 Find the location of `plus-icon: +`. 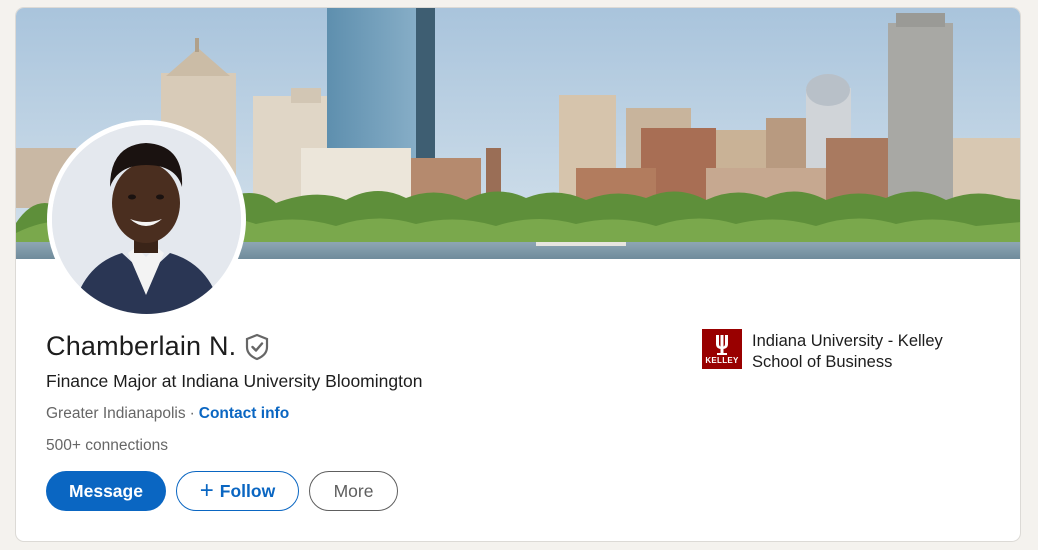

plus-icon: + is located at coordinates (206, 490).